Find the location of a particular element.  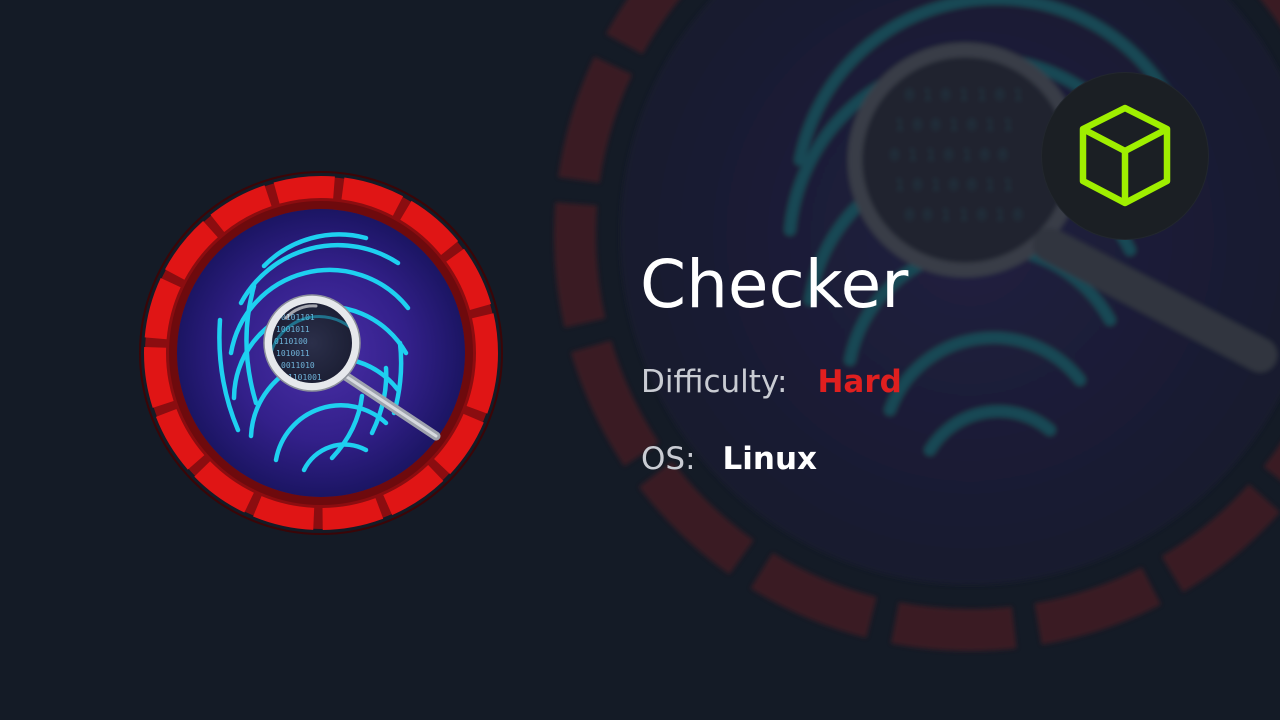

svg-text: 1 0 0 1 0 1 1 is located at coordinates (953, 125).